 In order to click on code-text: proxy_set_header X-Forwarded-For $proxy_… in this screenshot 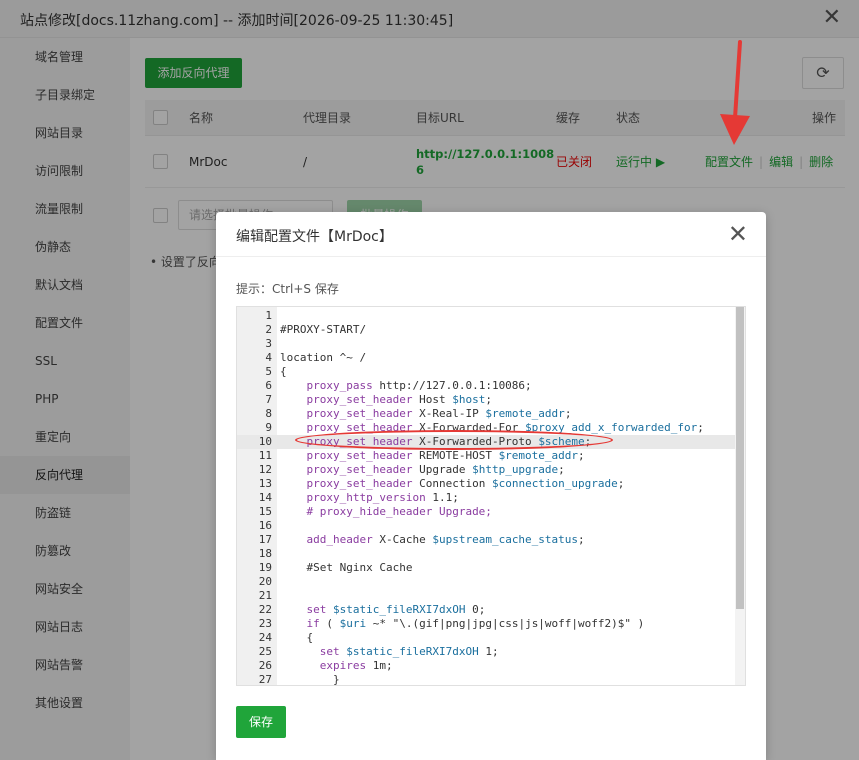, I will do `click(505, 427)`.